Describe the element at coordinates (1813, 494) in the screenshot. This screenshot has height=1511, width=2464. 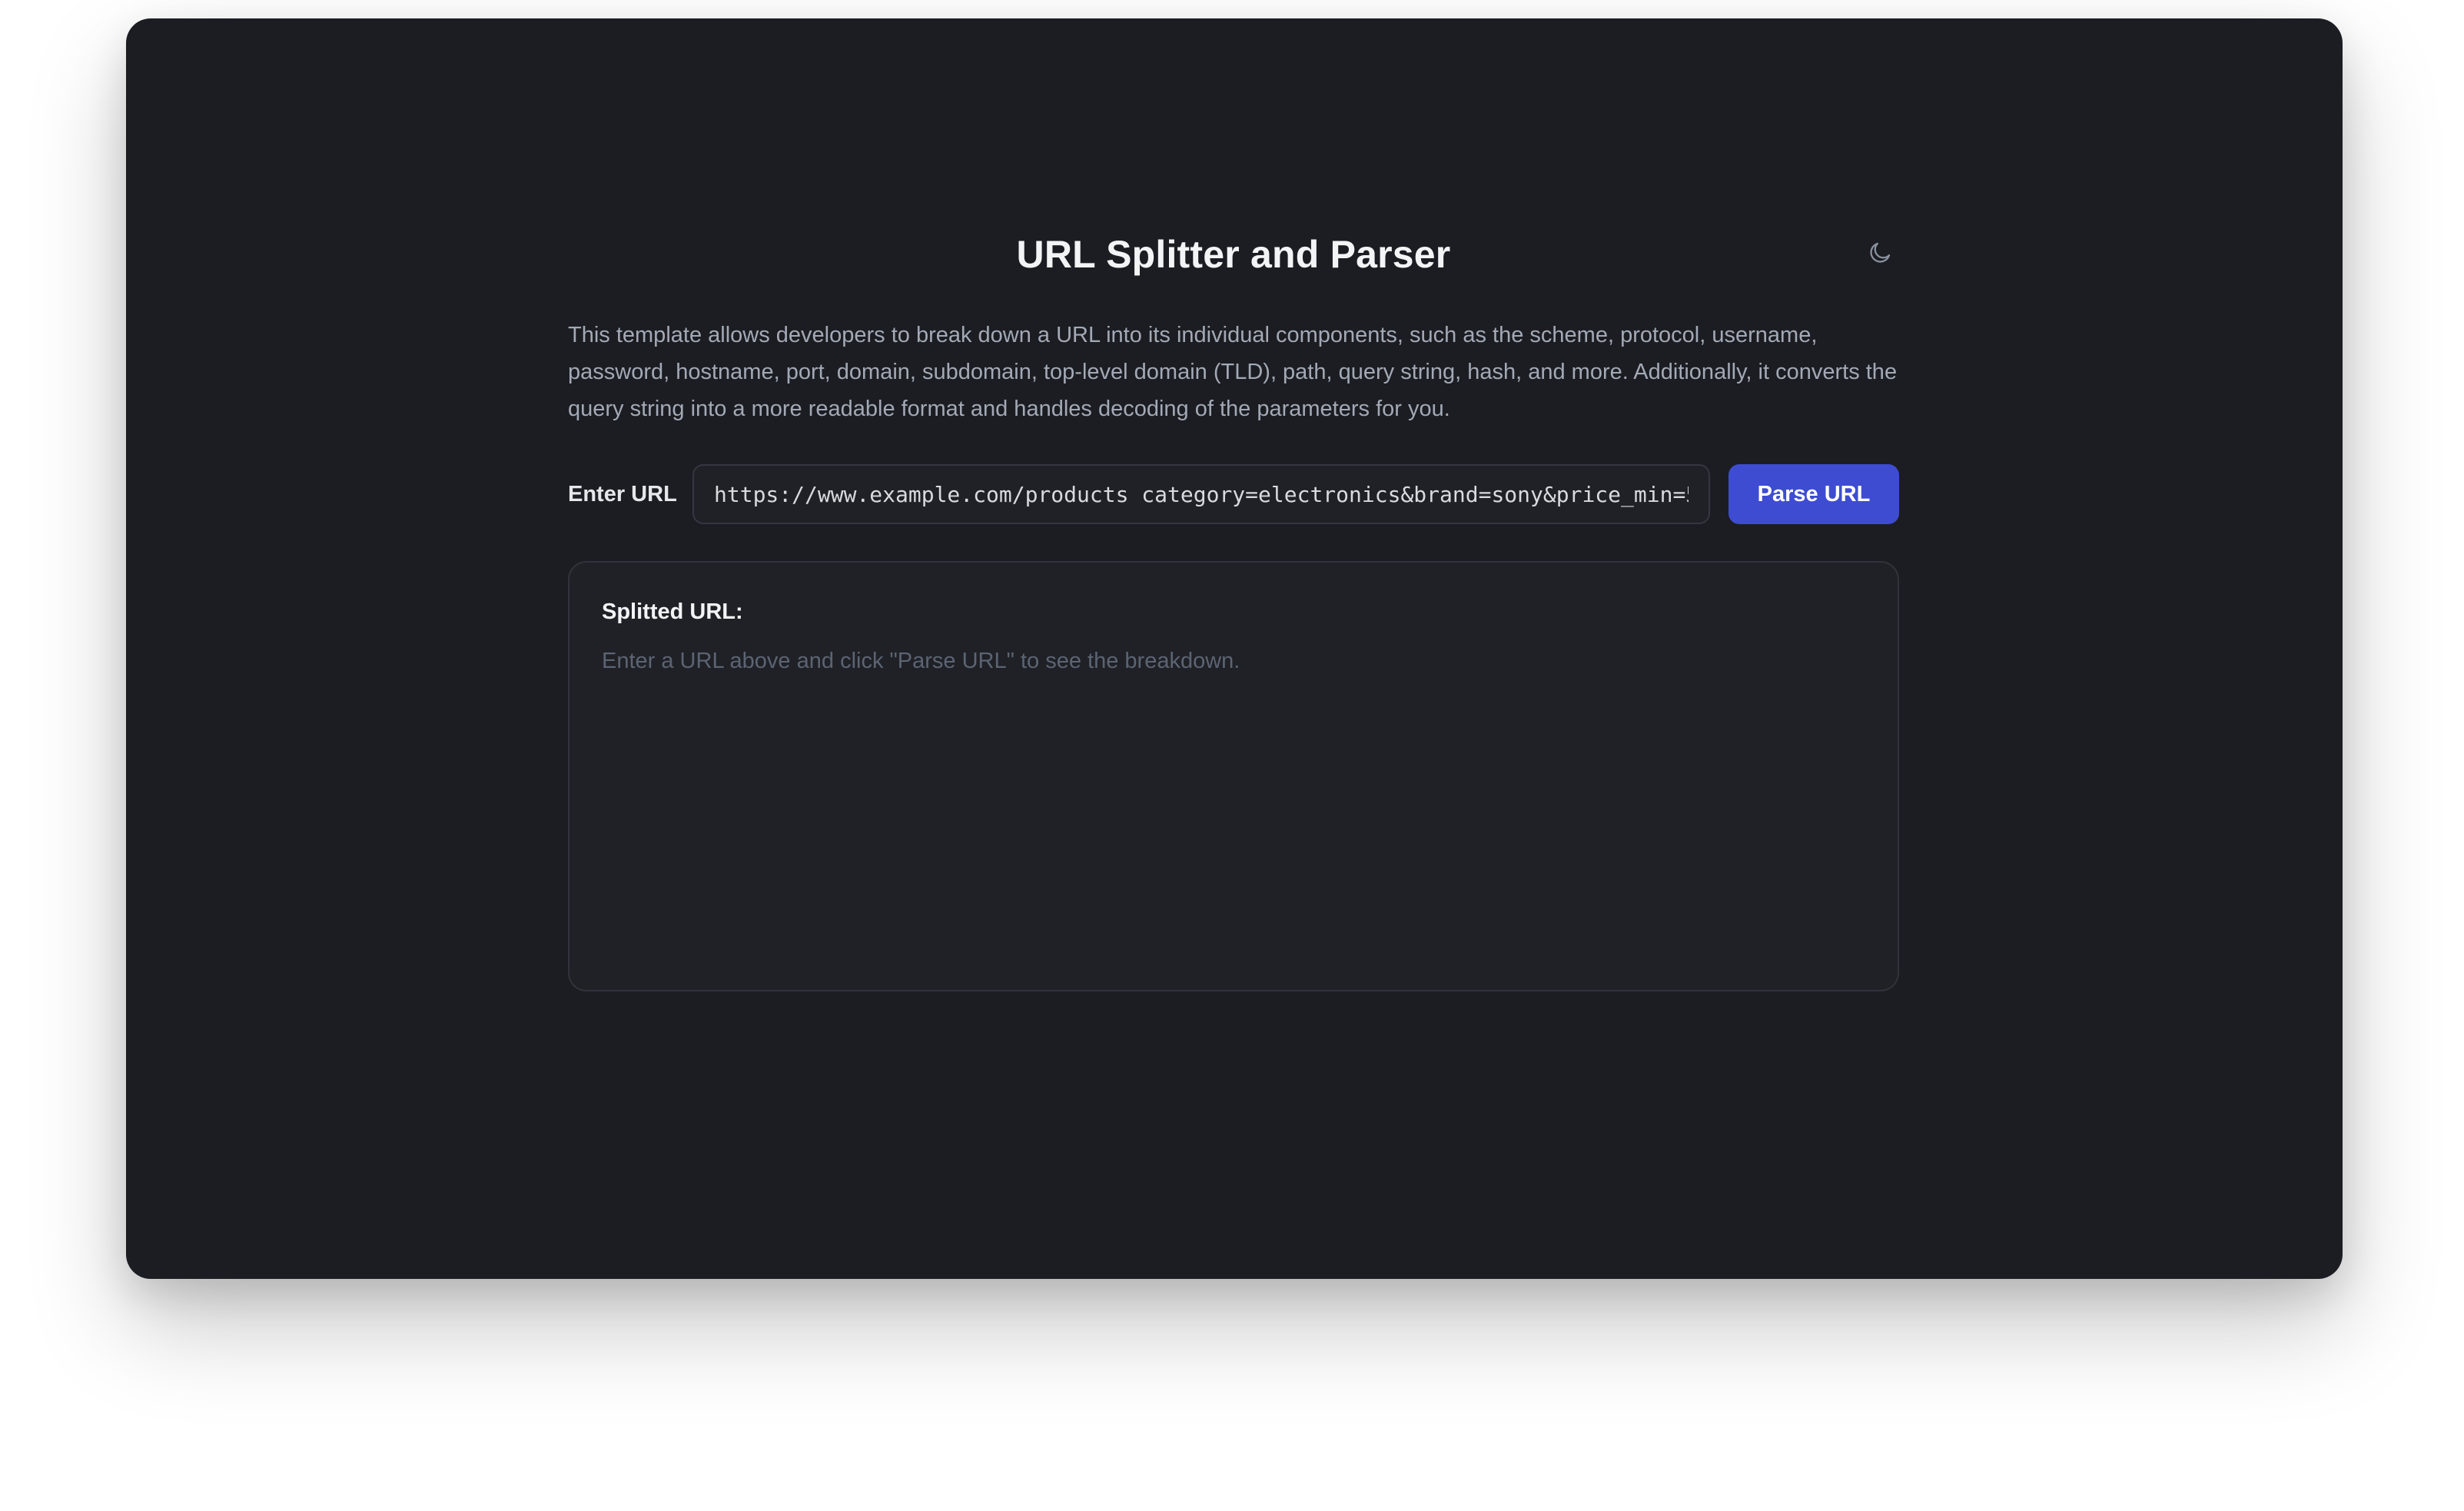
I see `parse-url-button: Parse URL` at that location.